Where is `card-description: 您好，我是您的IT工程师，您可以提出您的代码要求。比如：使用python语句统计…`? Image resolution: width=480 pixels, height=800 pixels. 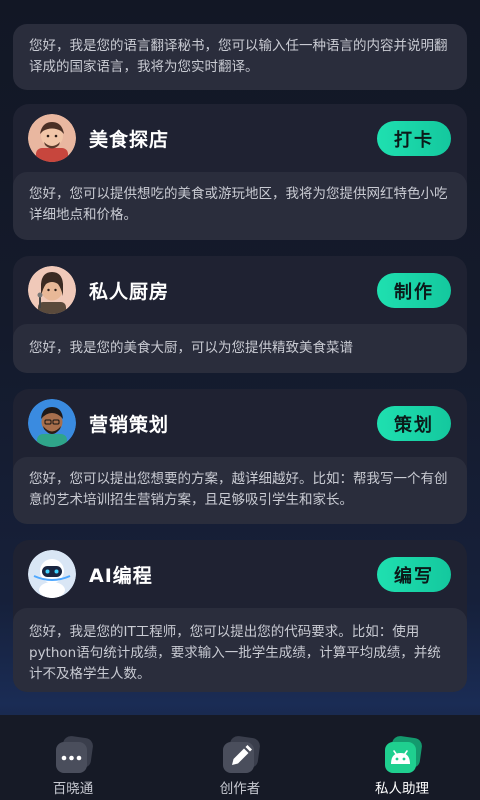 card-description: 您好，我是您的IT工程师，您可以提出您的代码要求。比如：使用python语句统计… is located at coordinates (240, 650).